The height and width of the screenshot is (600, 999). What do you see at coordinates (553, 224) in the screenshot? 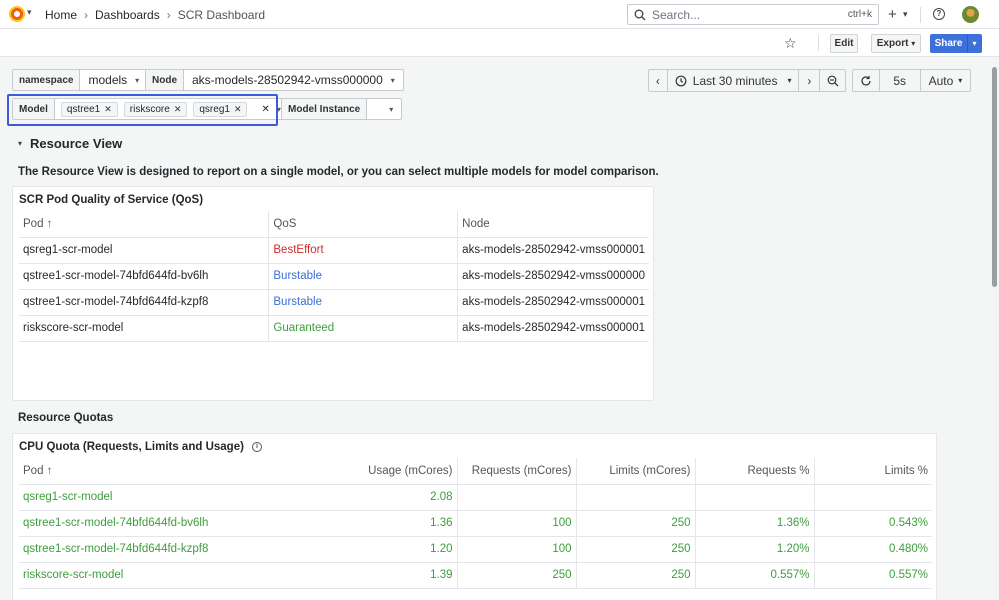
I see `column-header-node: Node` at bounding box center [553, 224].